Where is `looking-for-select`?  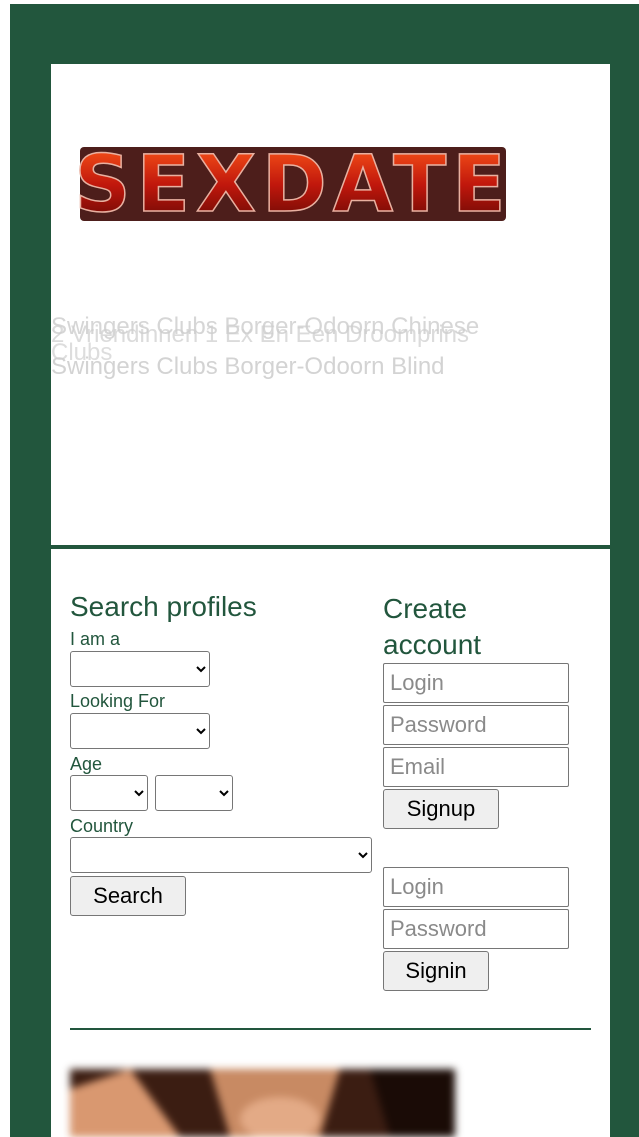
looking-for-select is located at coordinates (140, 731).